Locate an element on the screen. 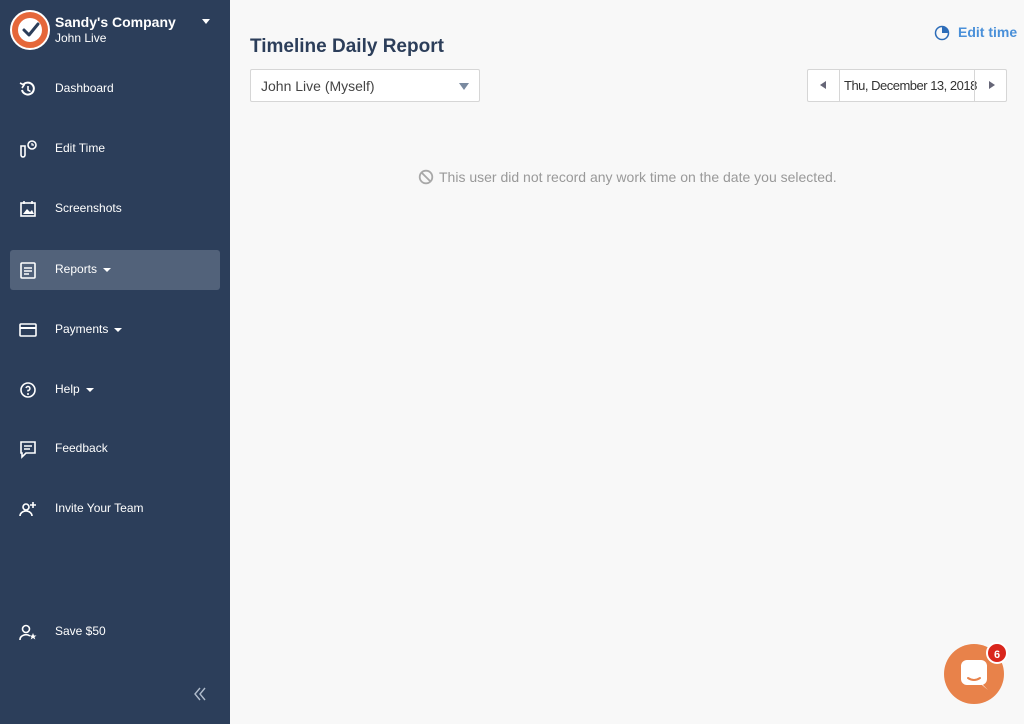  sidebar-item-payments: Payments is located at coordinates (115, 330).